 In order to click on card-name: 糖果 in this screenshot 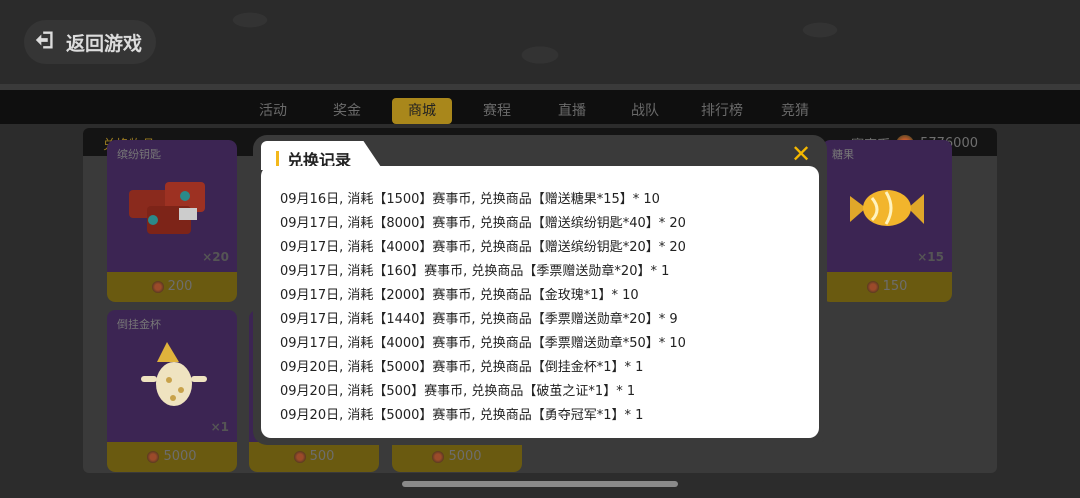, I will do `click(843, 154)`.